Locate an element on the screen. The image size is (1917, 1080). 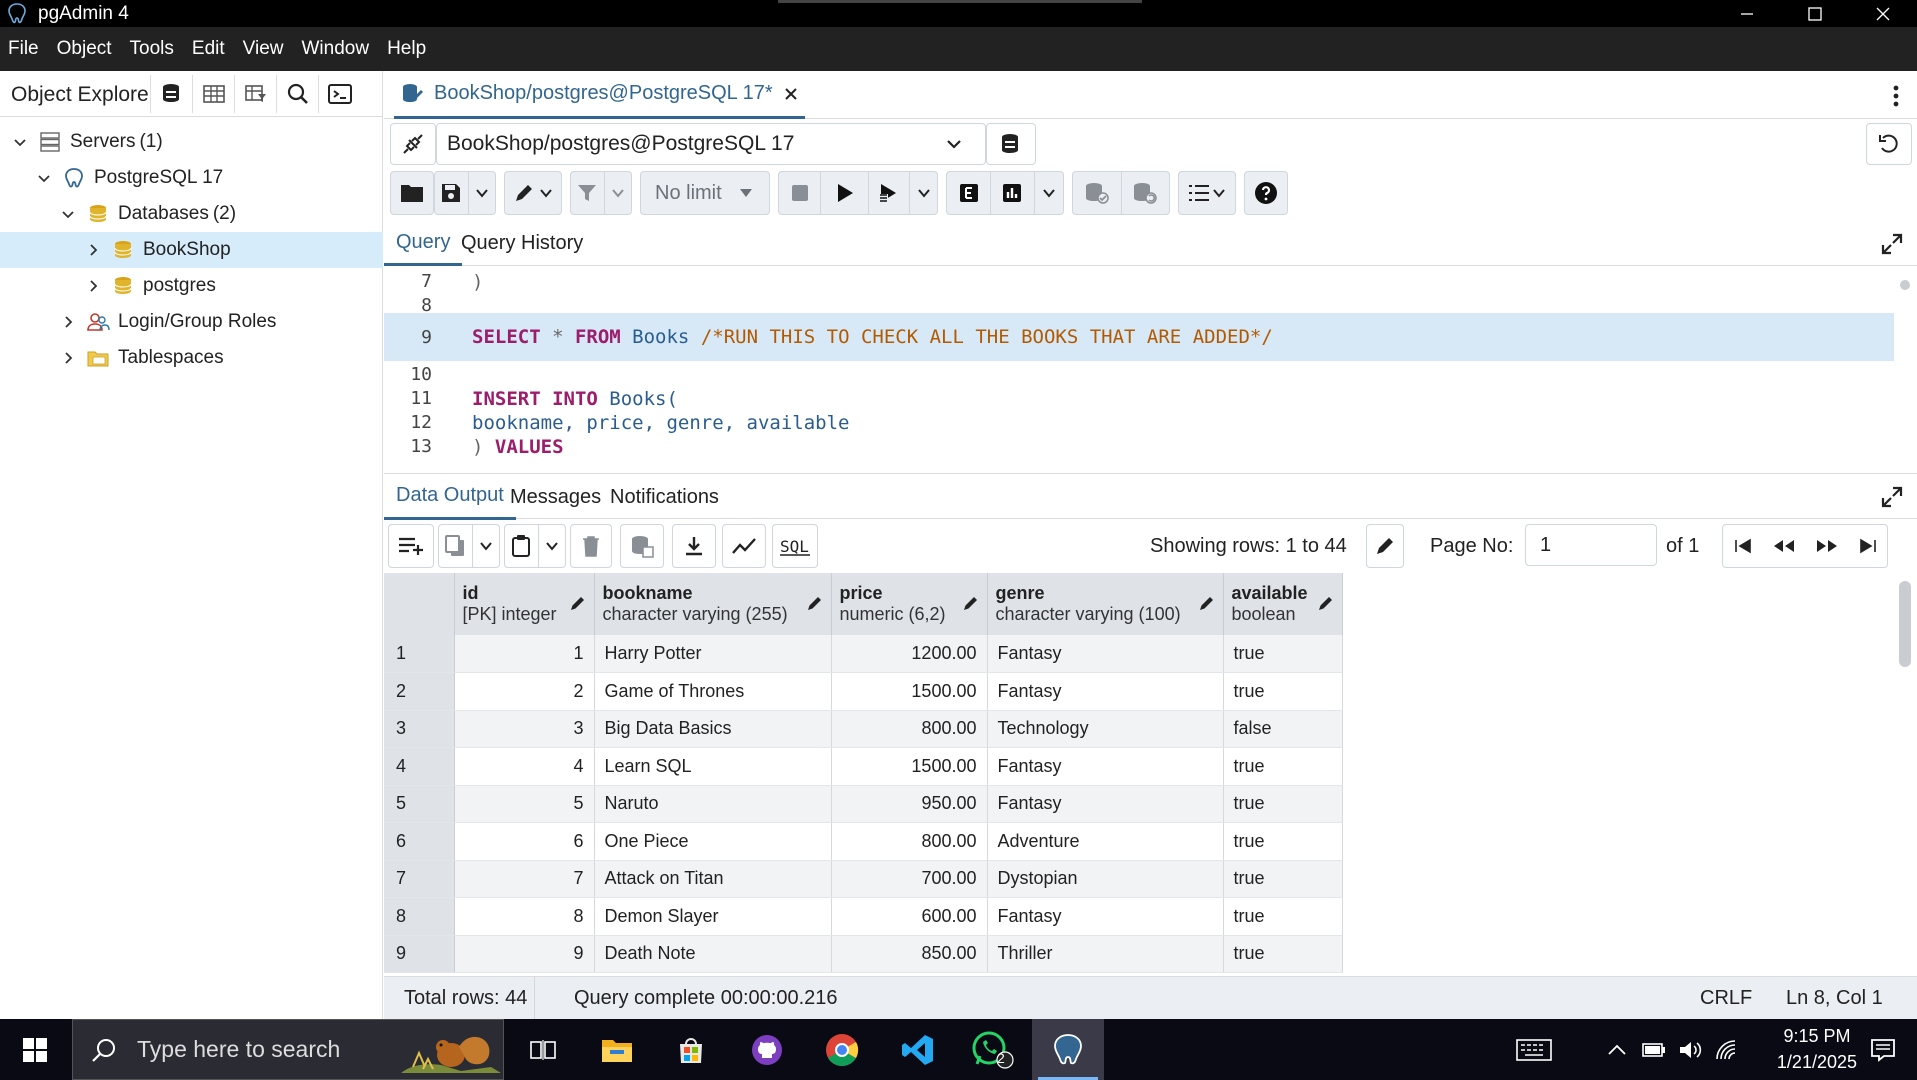
row-number-cell: 3 is located at coordinates (419, 729).